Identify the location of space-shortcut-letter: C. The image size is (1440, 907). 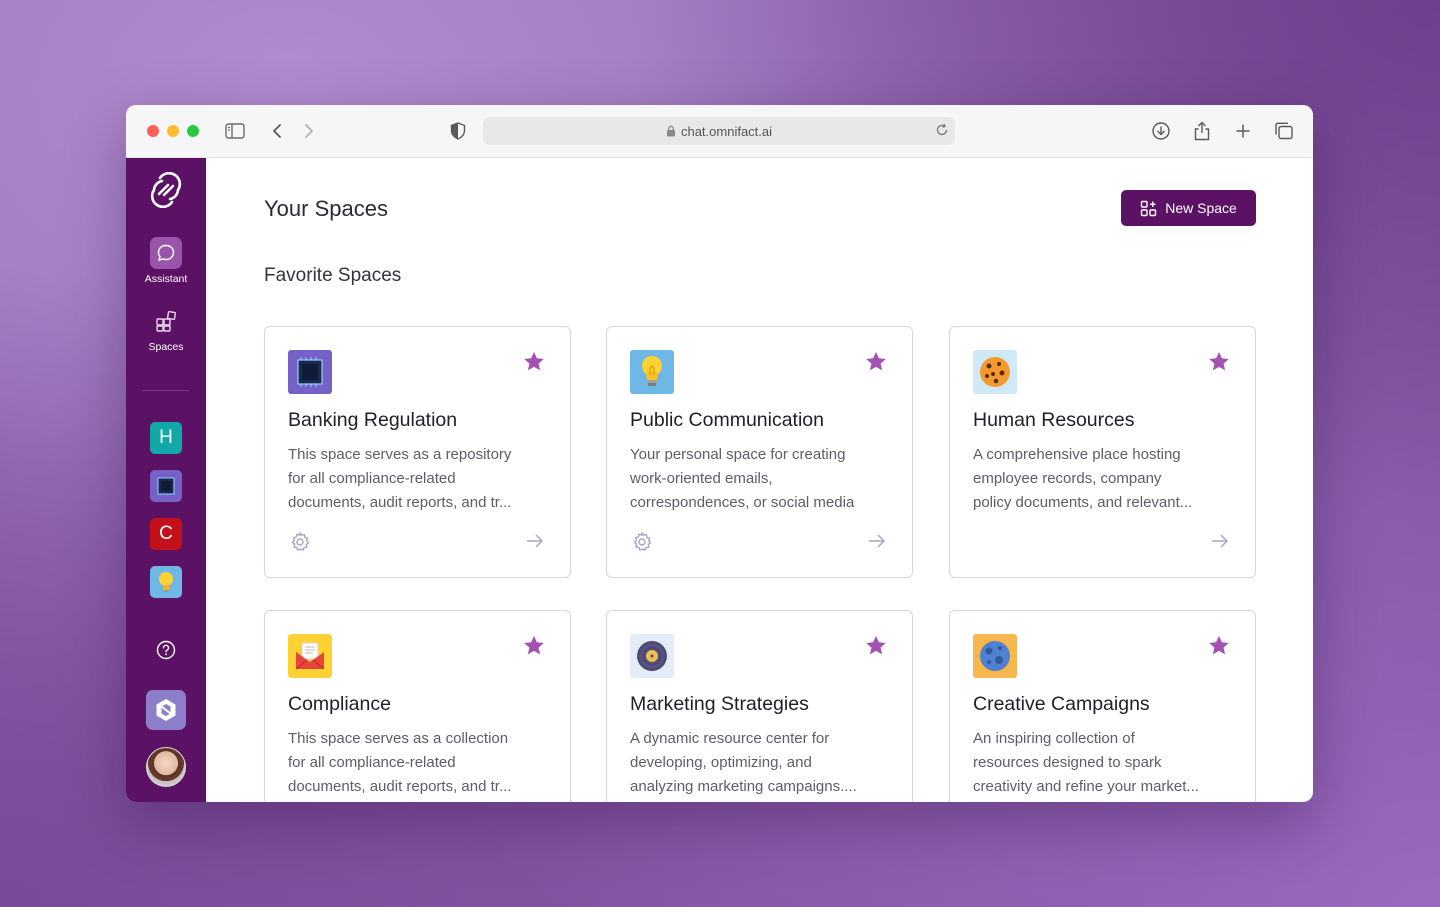
(166, 533).